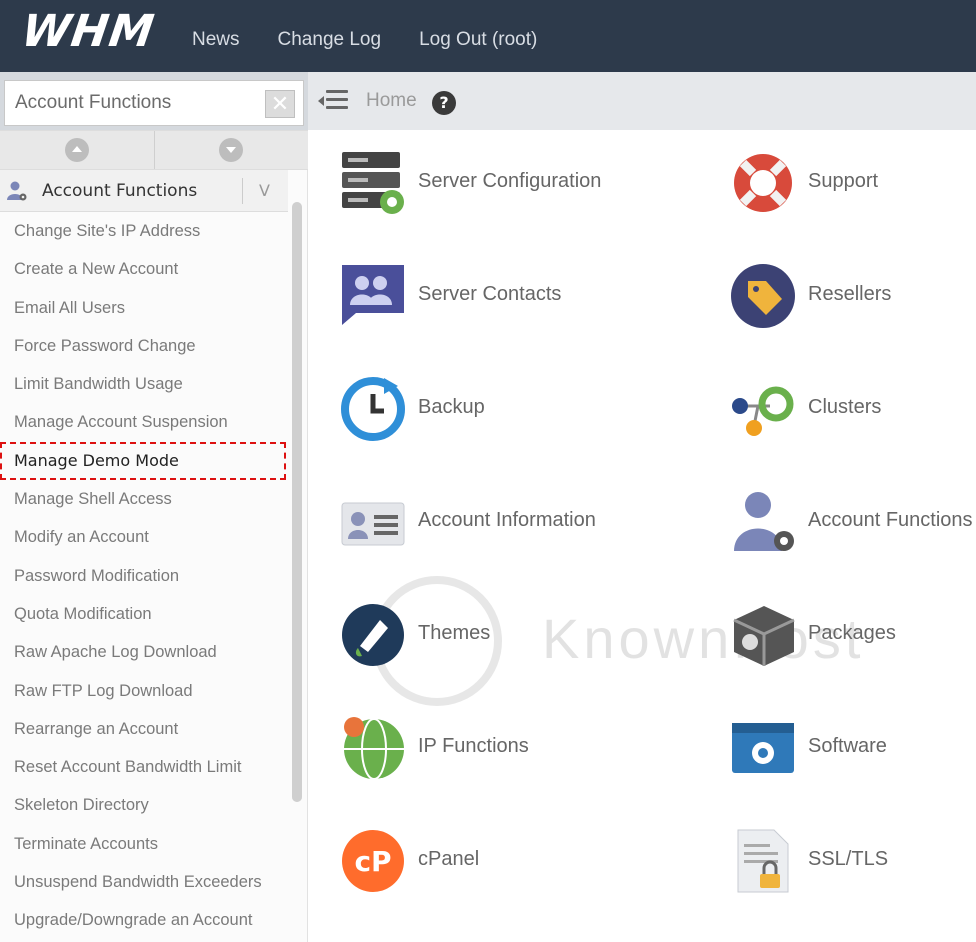  I want to click on clusters-icon, so click(763, 411).